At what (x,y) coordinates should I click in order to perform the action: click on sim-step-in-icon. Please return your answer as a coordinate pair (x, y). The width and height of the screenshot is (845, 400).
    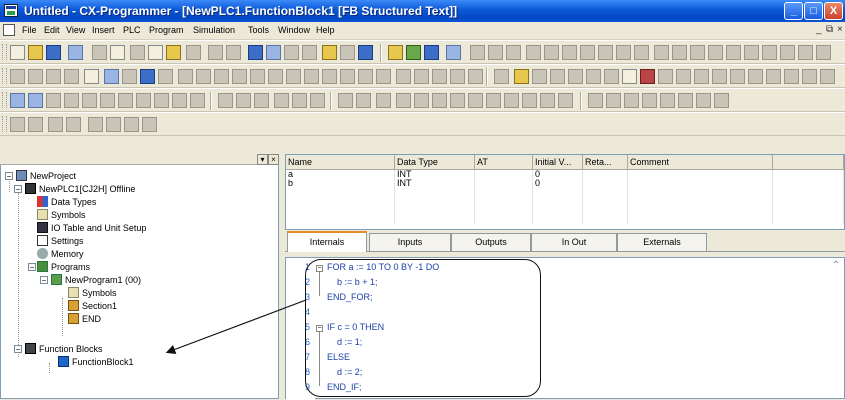
    Looking at the image, I should click on (511, 100).